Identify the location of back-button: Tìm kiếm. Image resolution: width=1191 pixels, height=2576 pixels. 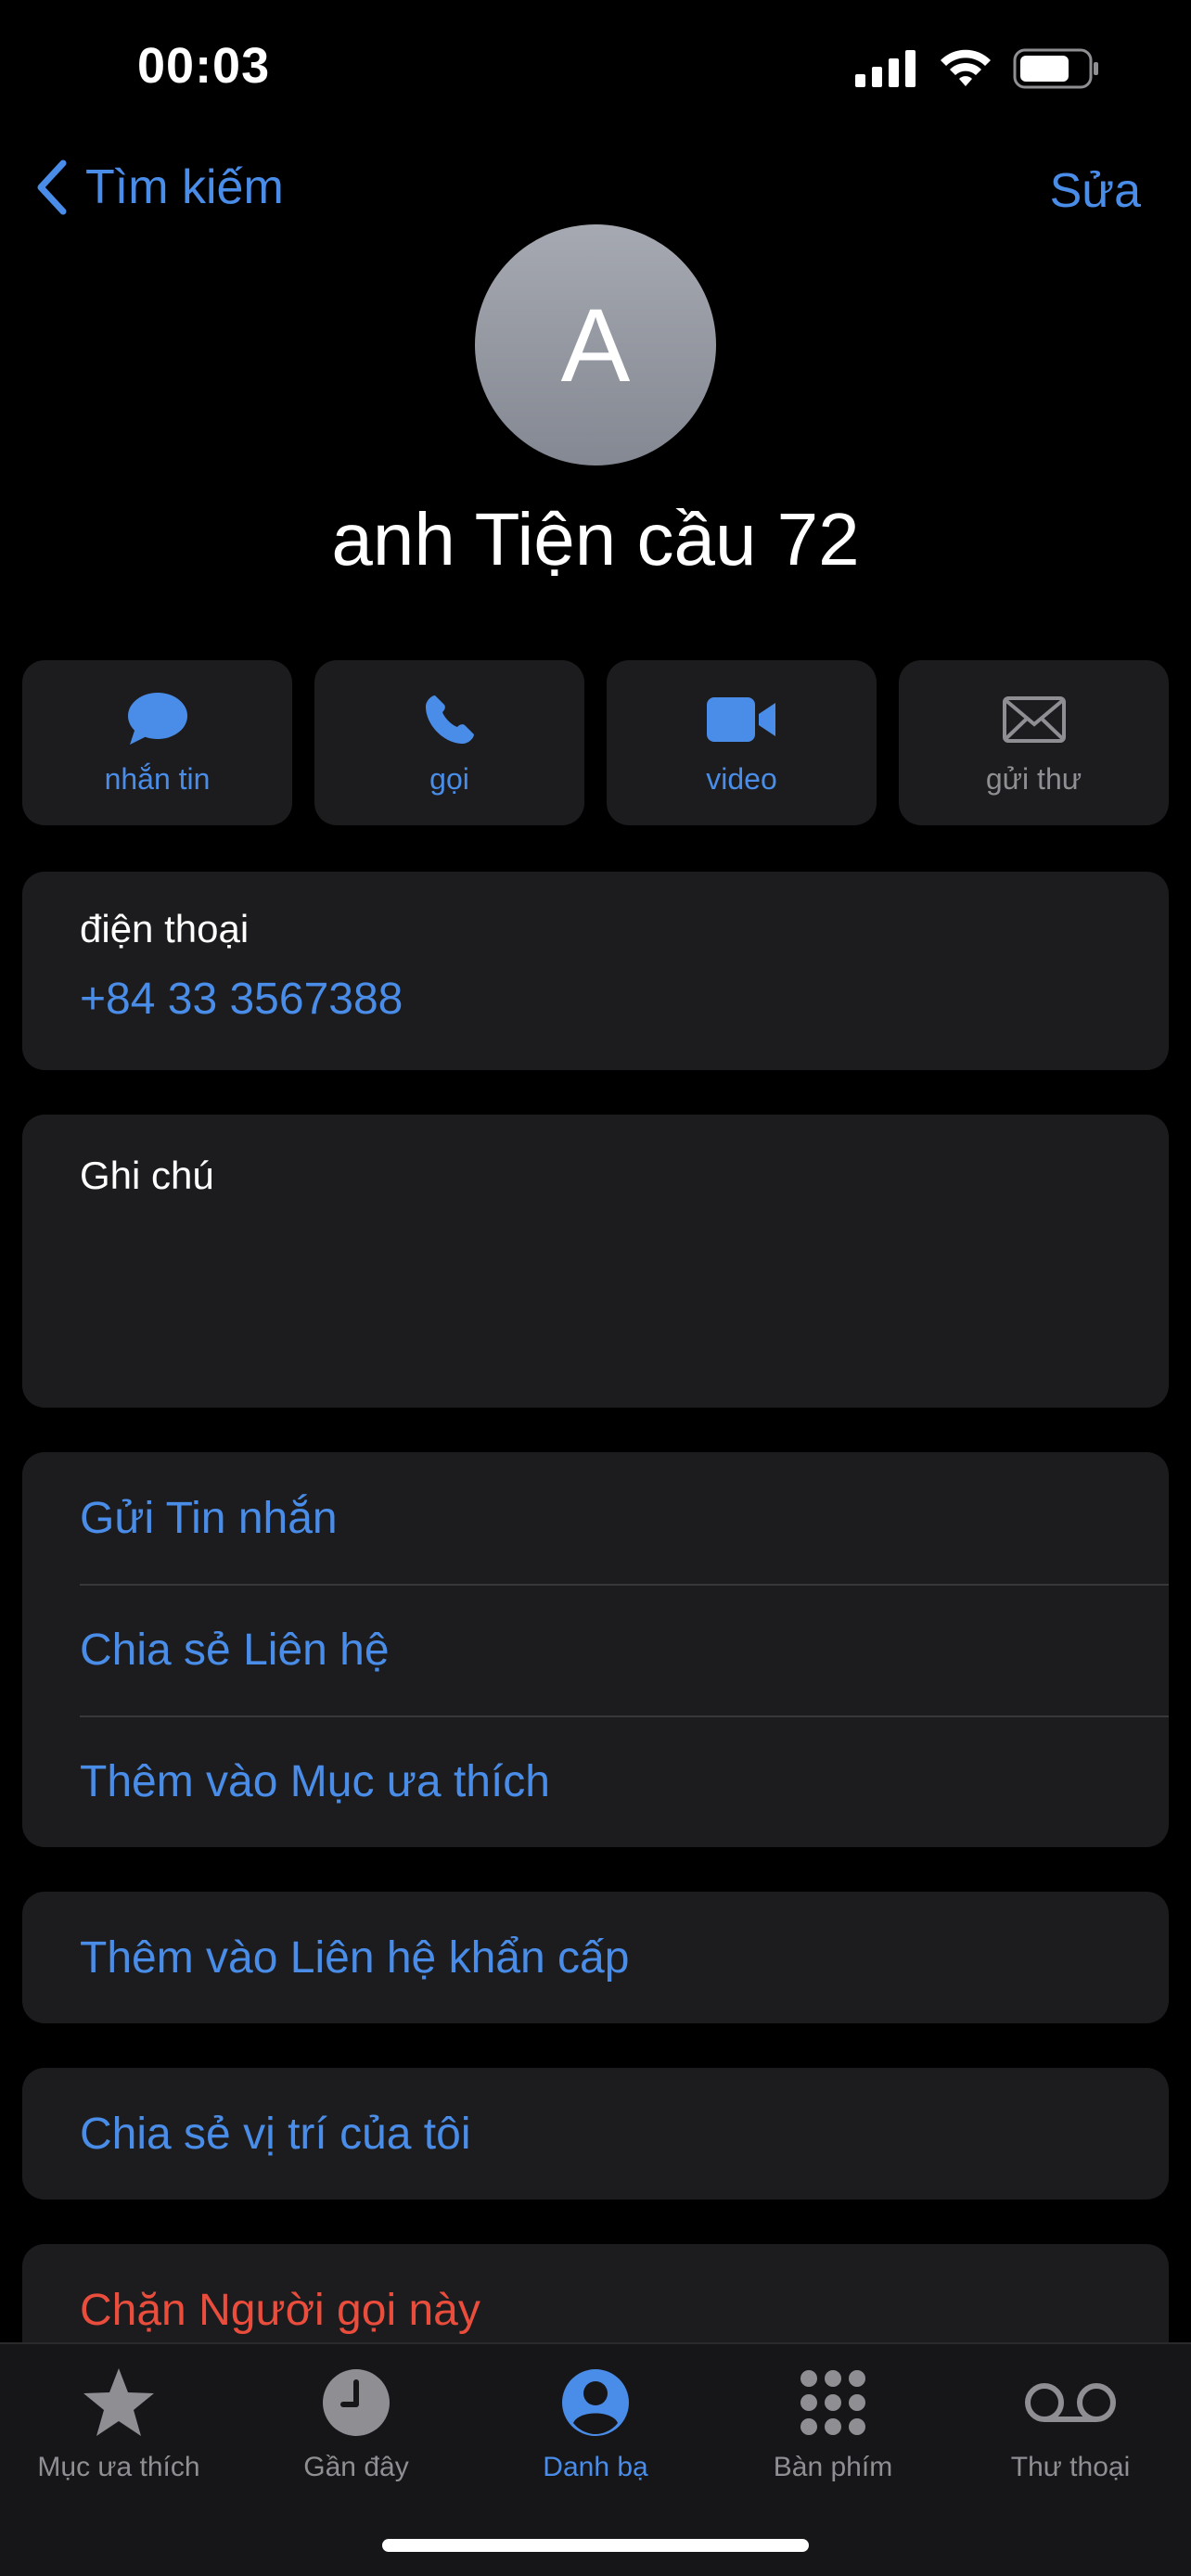
(159, 187).